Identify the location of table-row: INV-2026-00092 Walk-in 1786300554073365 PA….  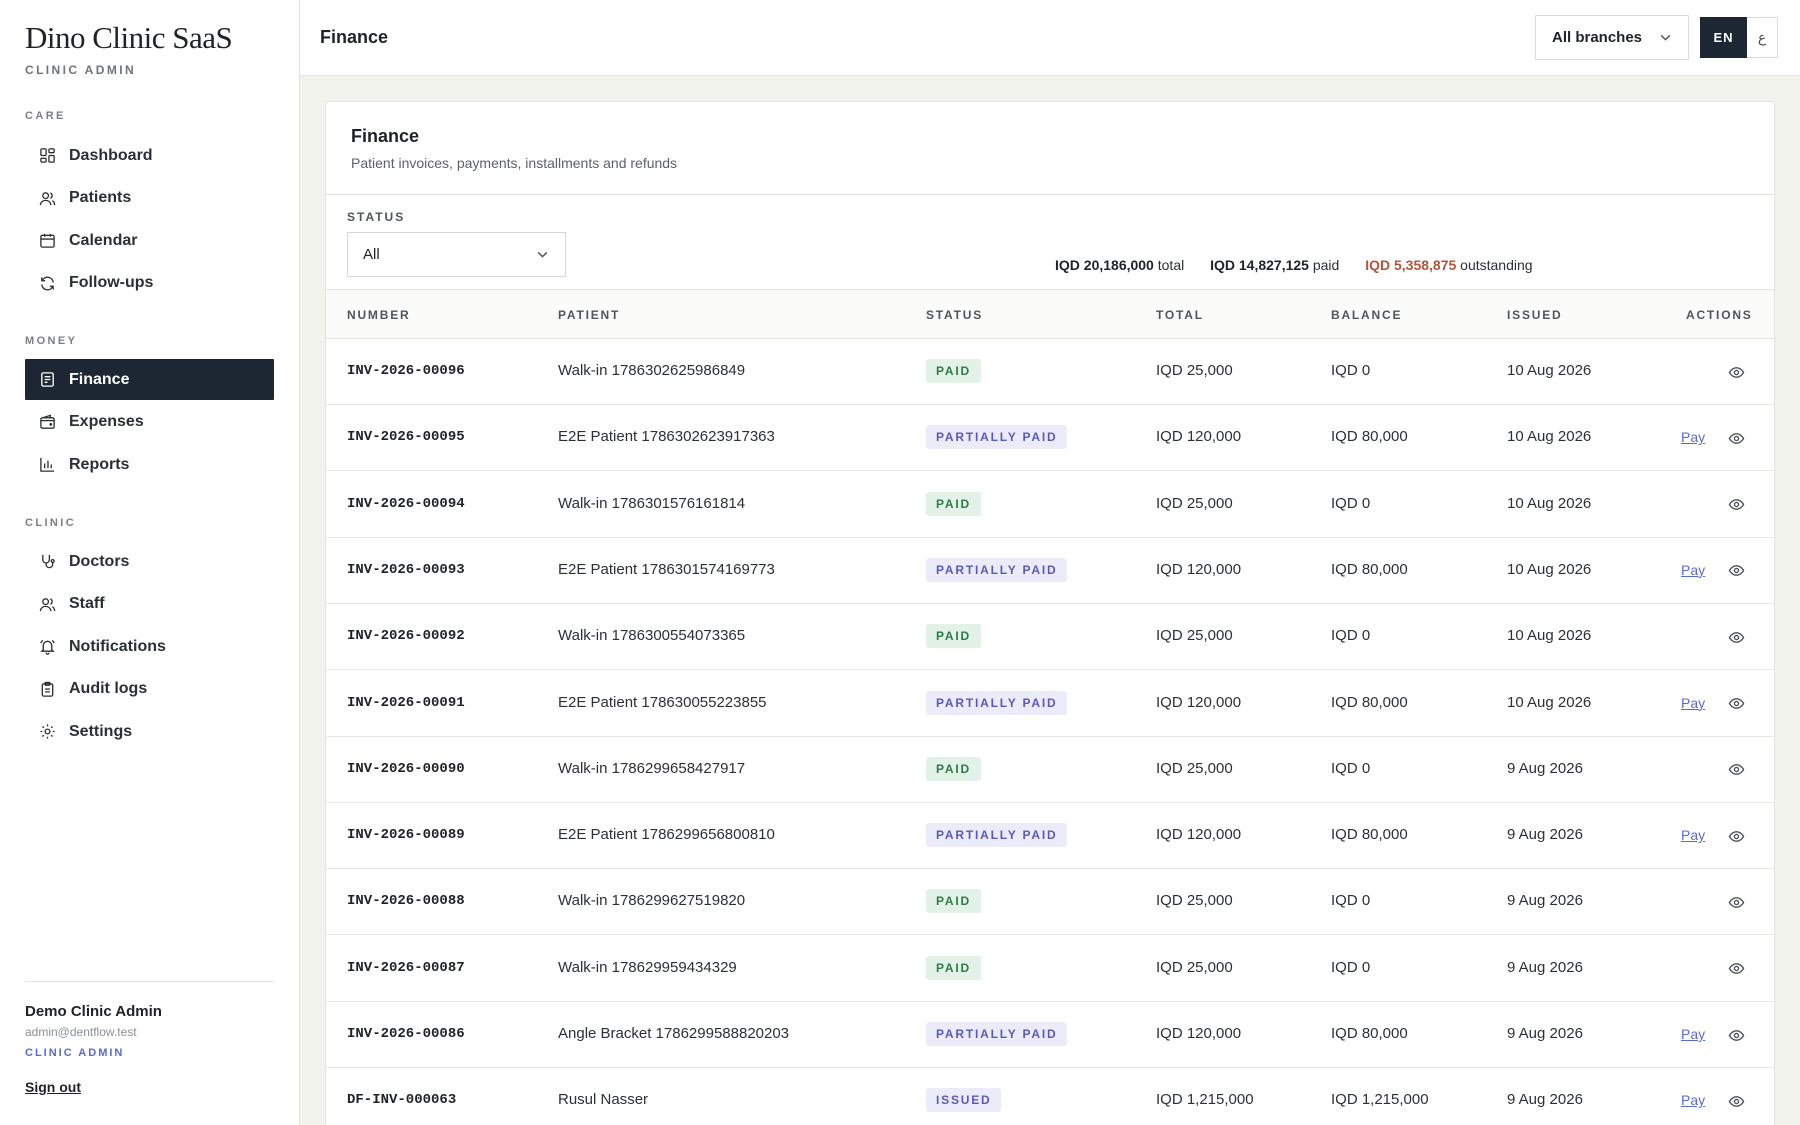
(1050, 637).